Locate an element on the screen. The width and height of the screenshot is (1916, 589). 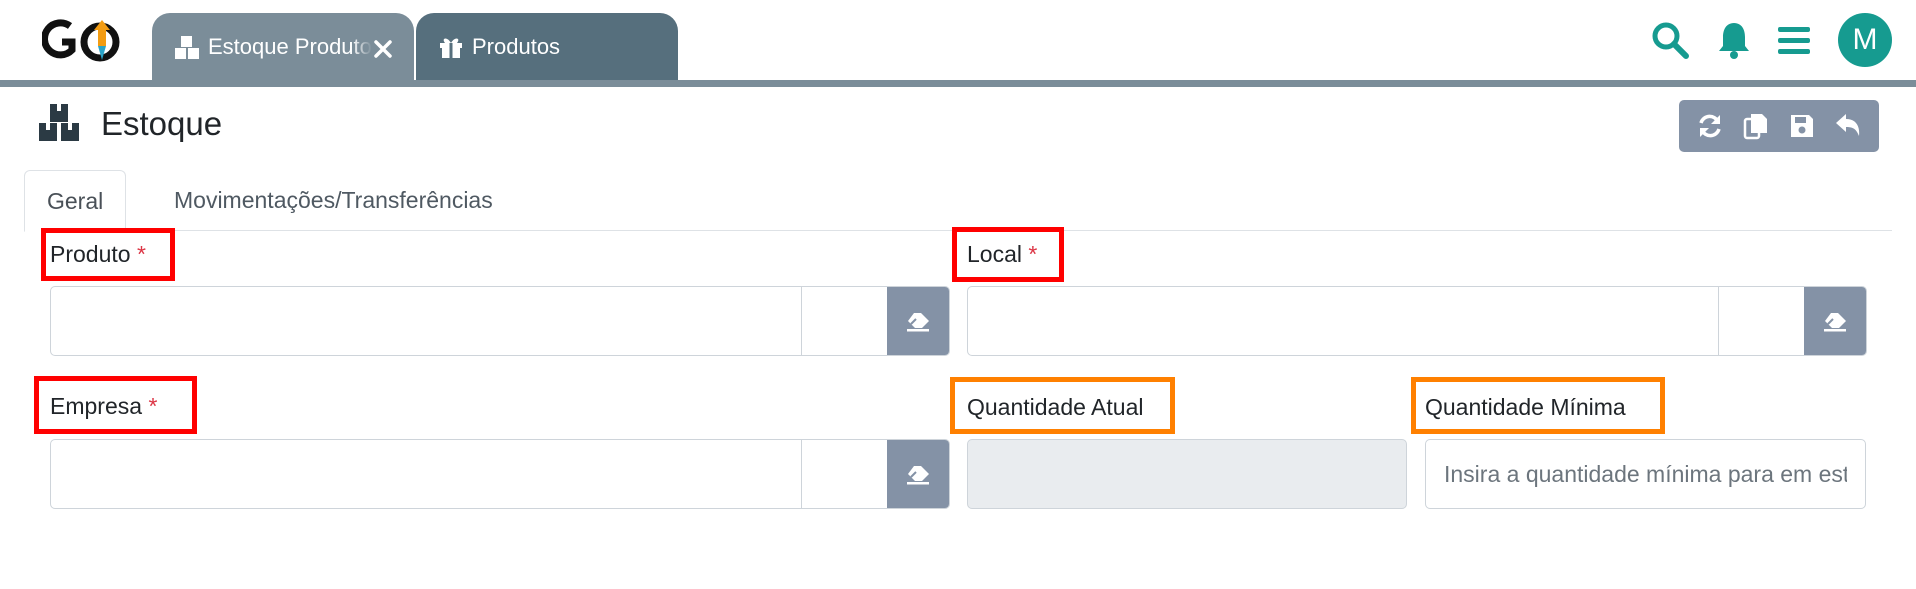
produto-input is located at coordinates (426, 321).